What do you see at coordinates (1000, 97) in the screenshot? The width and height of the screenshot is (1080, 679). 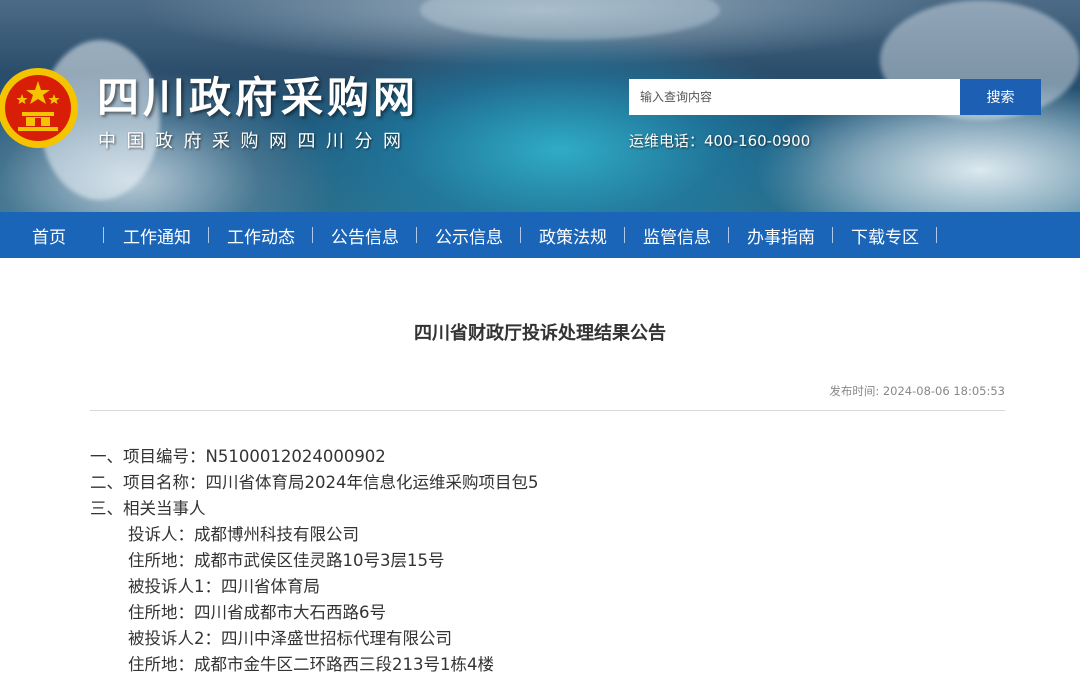 I see `search-button: 搜索` at bounding box center [1000, 97].